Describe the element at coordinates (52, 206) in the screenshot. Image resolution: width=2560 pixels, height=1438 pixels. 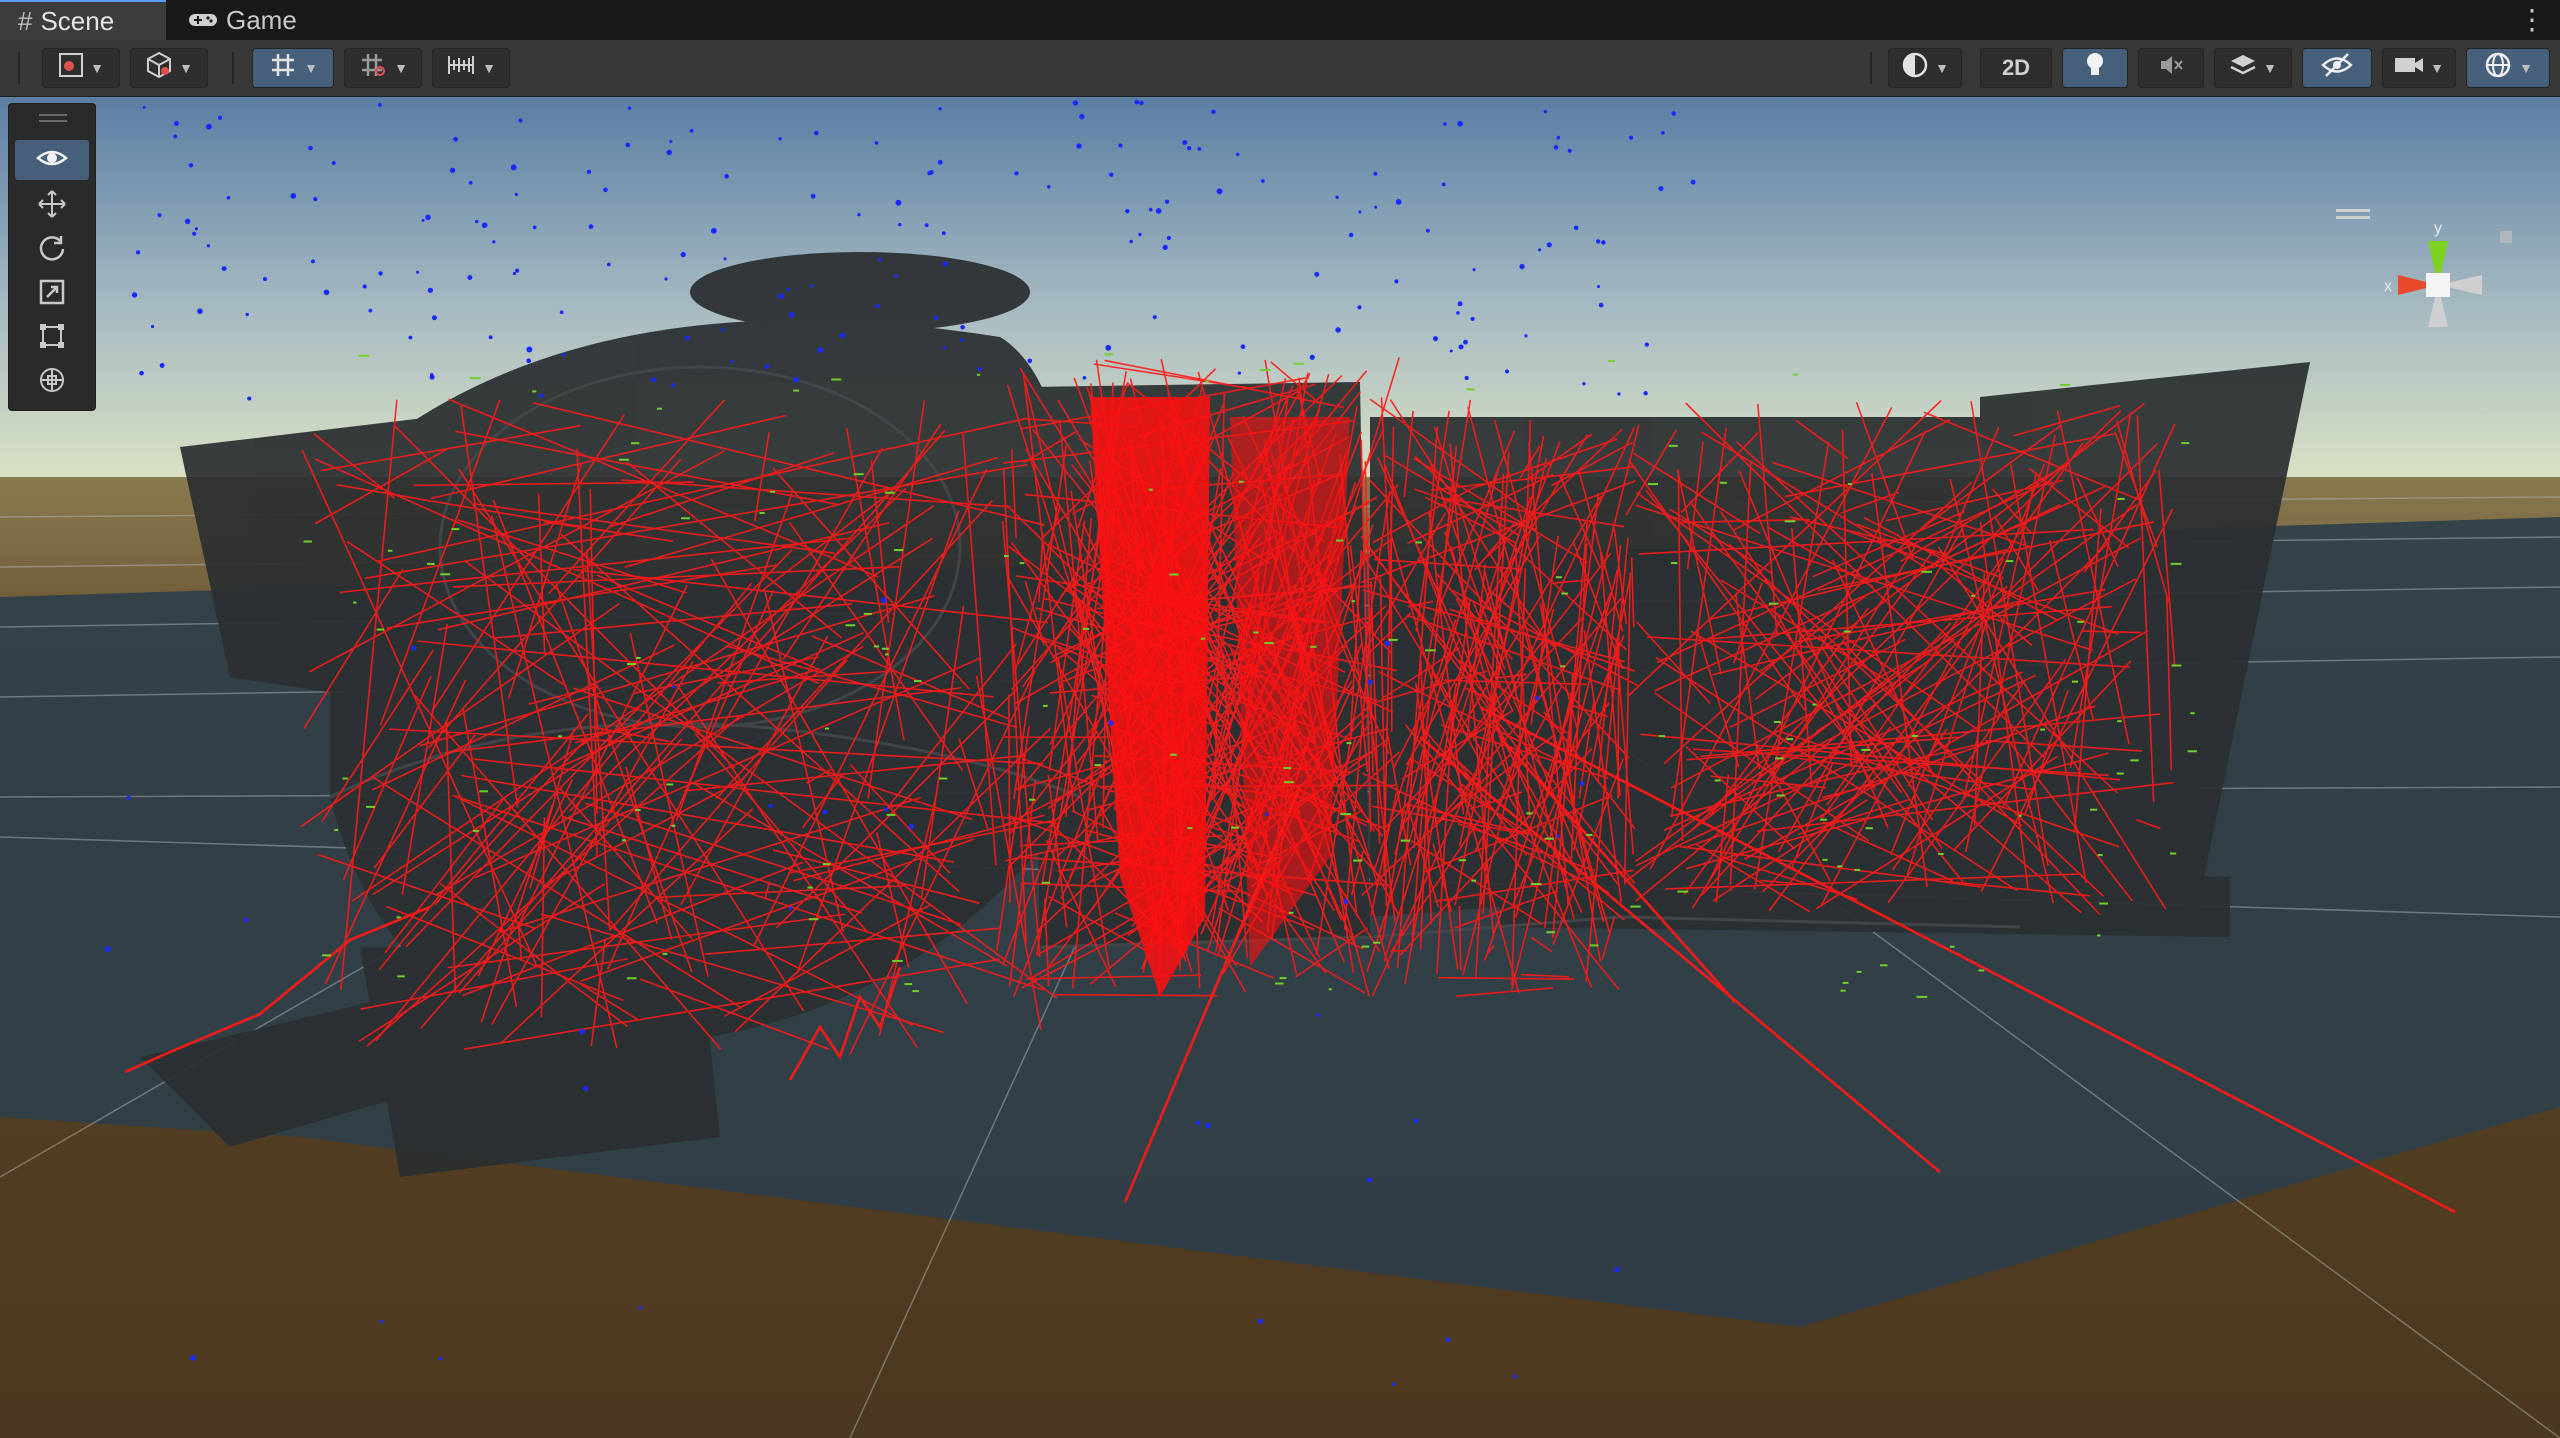
I see `move-tool` at that location.